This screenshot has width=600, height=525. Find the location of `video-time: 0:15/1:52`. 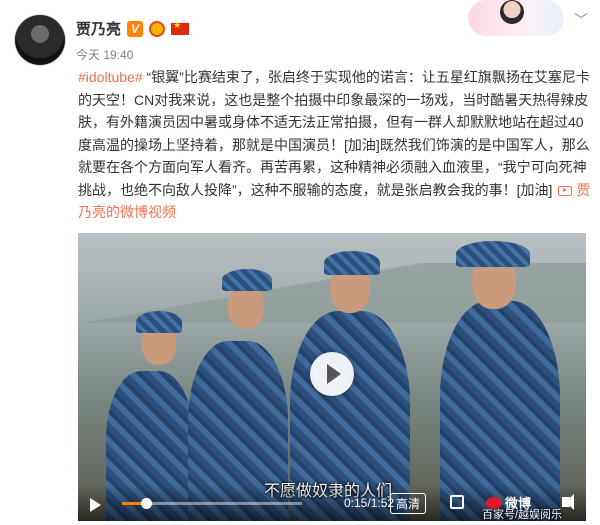

video-time: 0:15/1:52 is located at coordinates (369, 503).